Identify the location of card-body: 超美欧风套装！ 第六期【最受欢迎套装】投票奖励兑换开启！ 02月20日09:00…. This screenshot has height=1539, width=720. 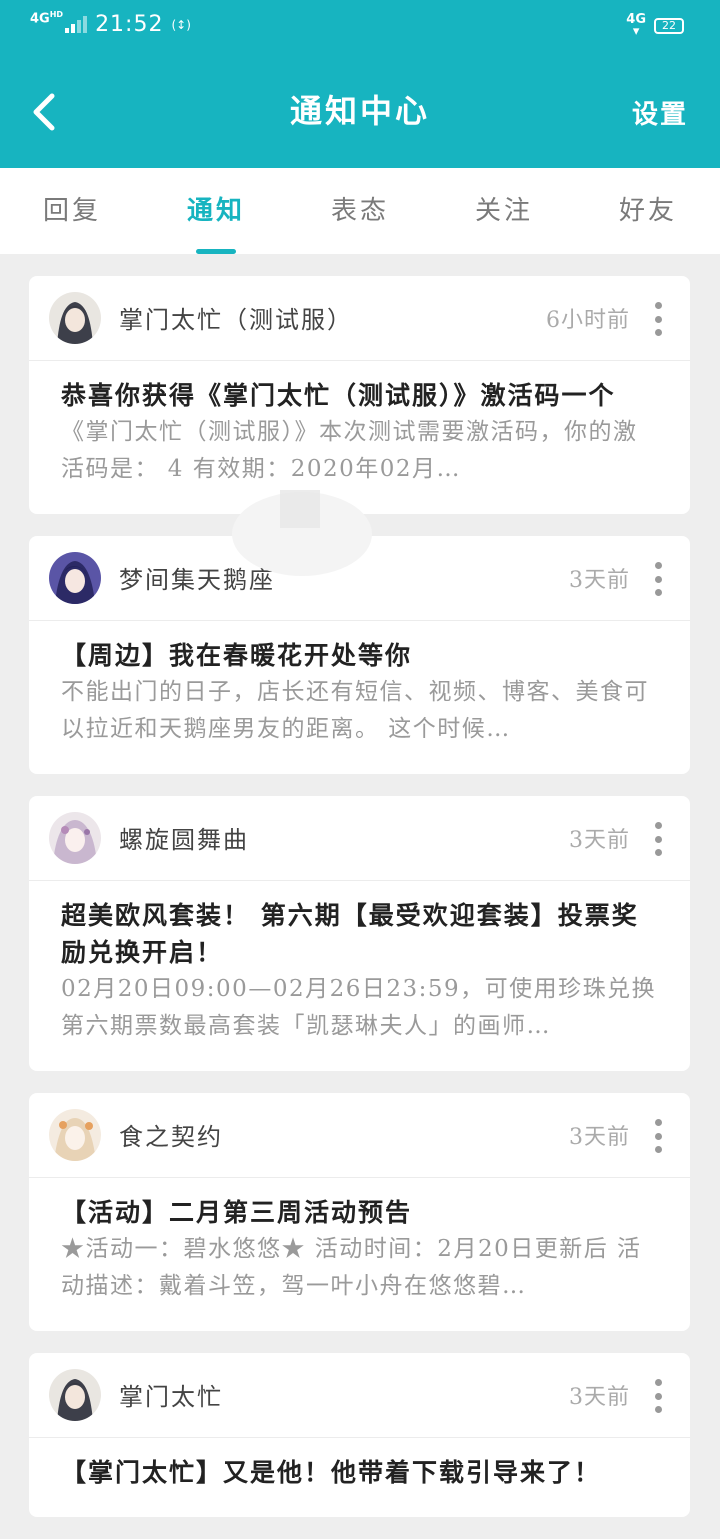
(359, 976).